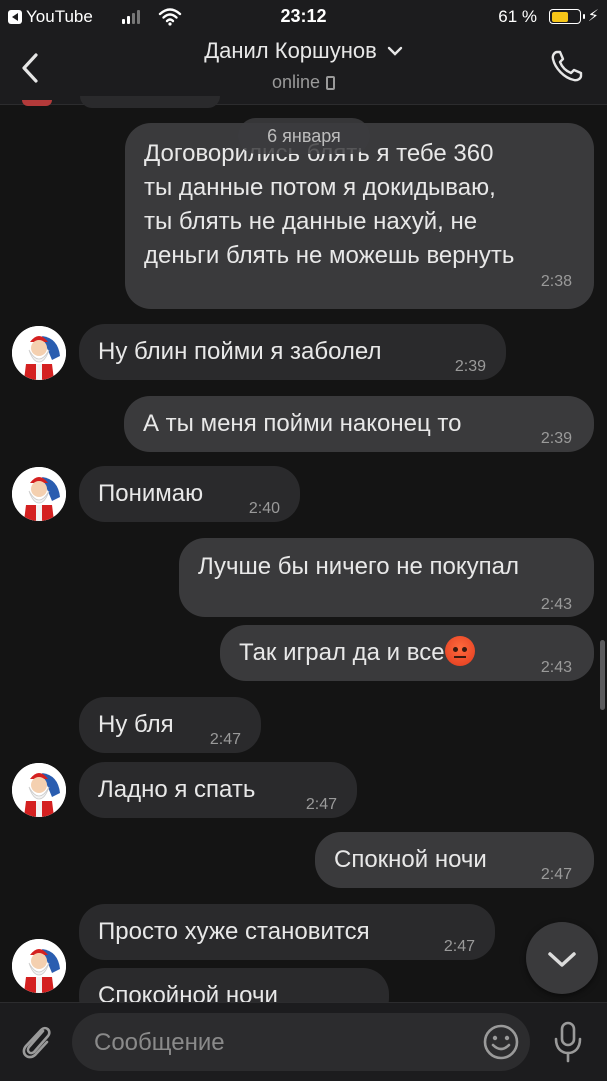 This screenshot has width=607, height=1081. Describe the element at coordinates (567, 16) in the screenshot. I see `battery-icon` at that location.